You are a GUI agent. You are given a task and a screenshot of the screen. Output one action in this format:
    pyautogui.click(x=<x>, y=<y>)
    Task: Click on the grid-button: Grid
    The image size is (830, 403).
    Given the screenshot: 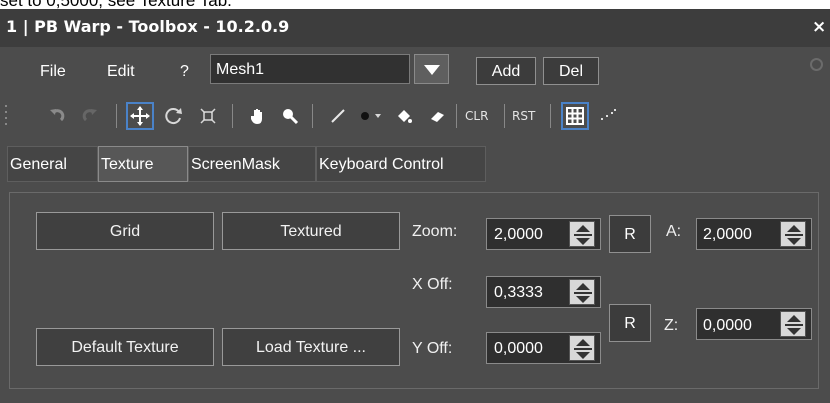 What is the action you would take?
    pyautogui.click(x=125, y=231)
    